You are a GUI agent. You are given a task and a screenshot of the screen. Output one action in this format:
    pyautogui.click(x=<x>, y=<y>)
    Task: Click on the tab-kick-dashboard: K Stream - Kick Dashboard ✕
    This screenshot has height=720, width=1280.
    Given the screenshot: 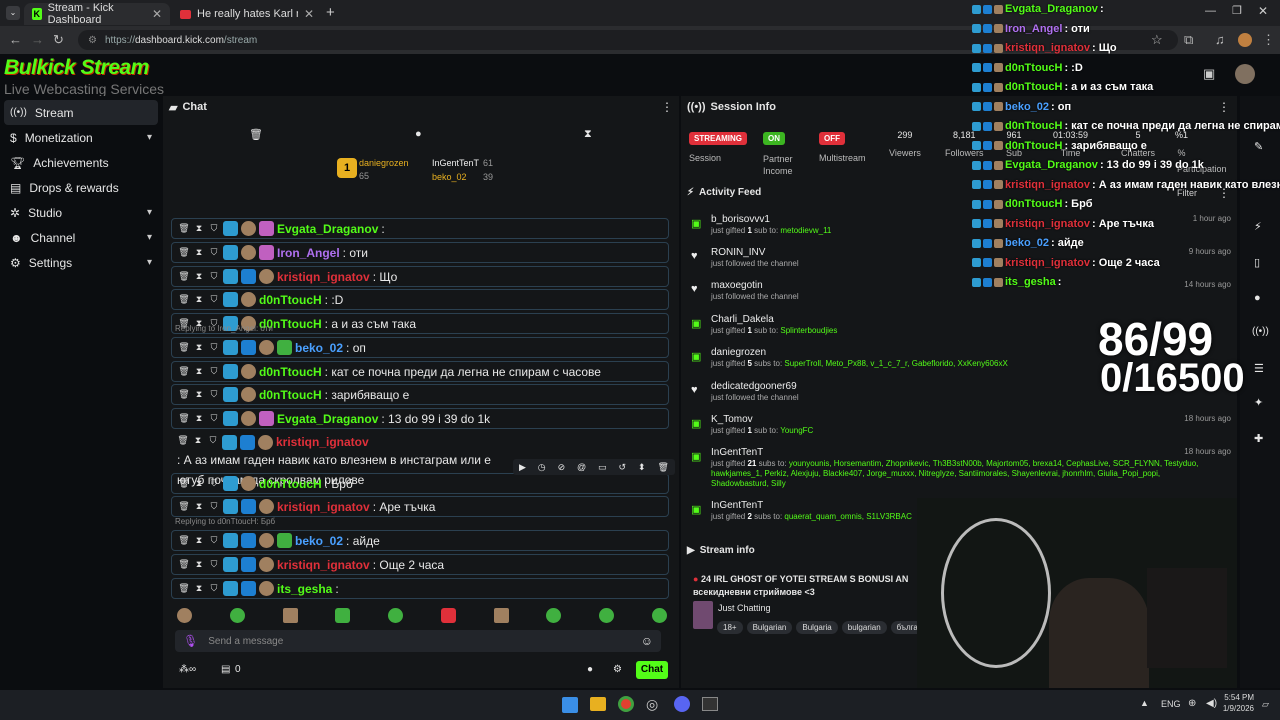 What is the action you would take?
    pyautogui.click(x=97, y=14)
    